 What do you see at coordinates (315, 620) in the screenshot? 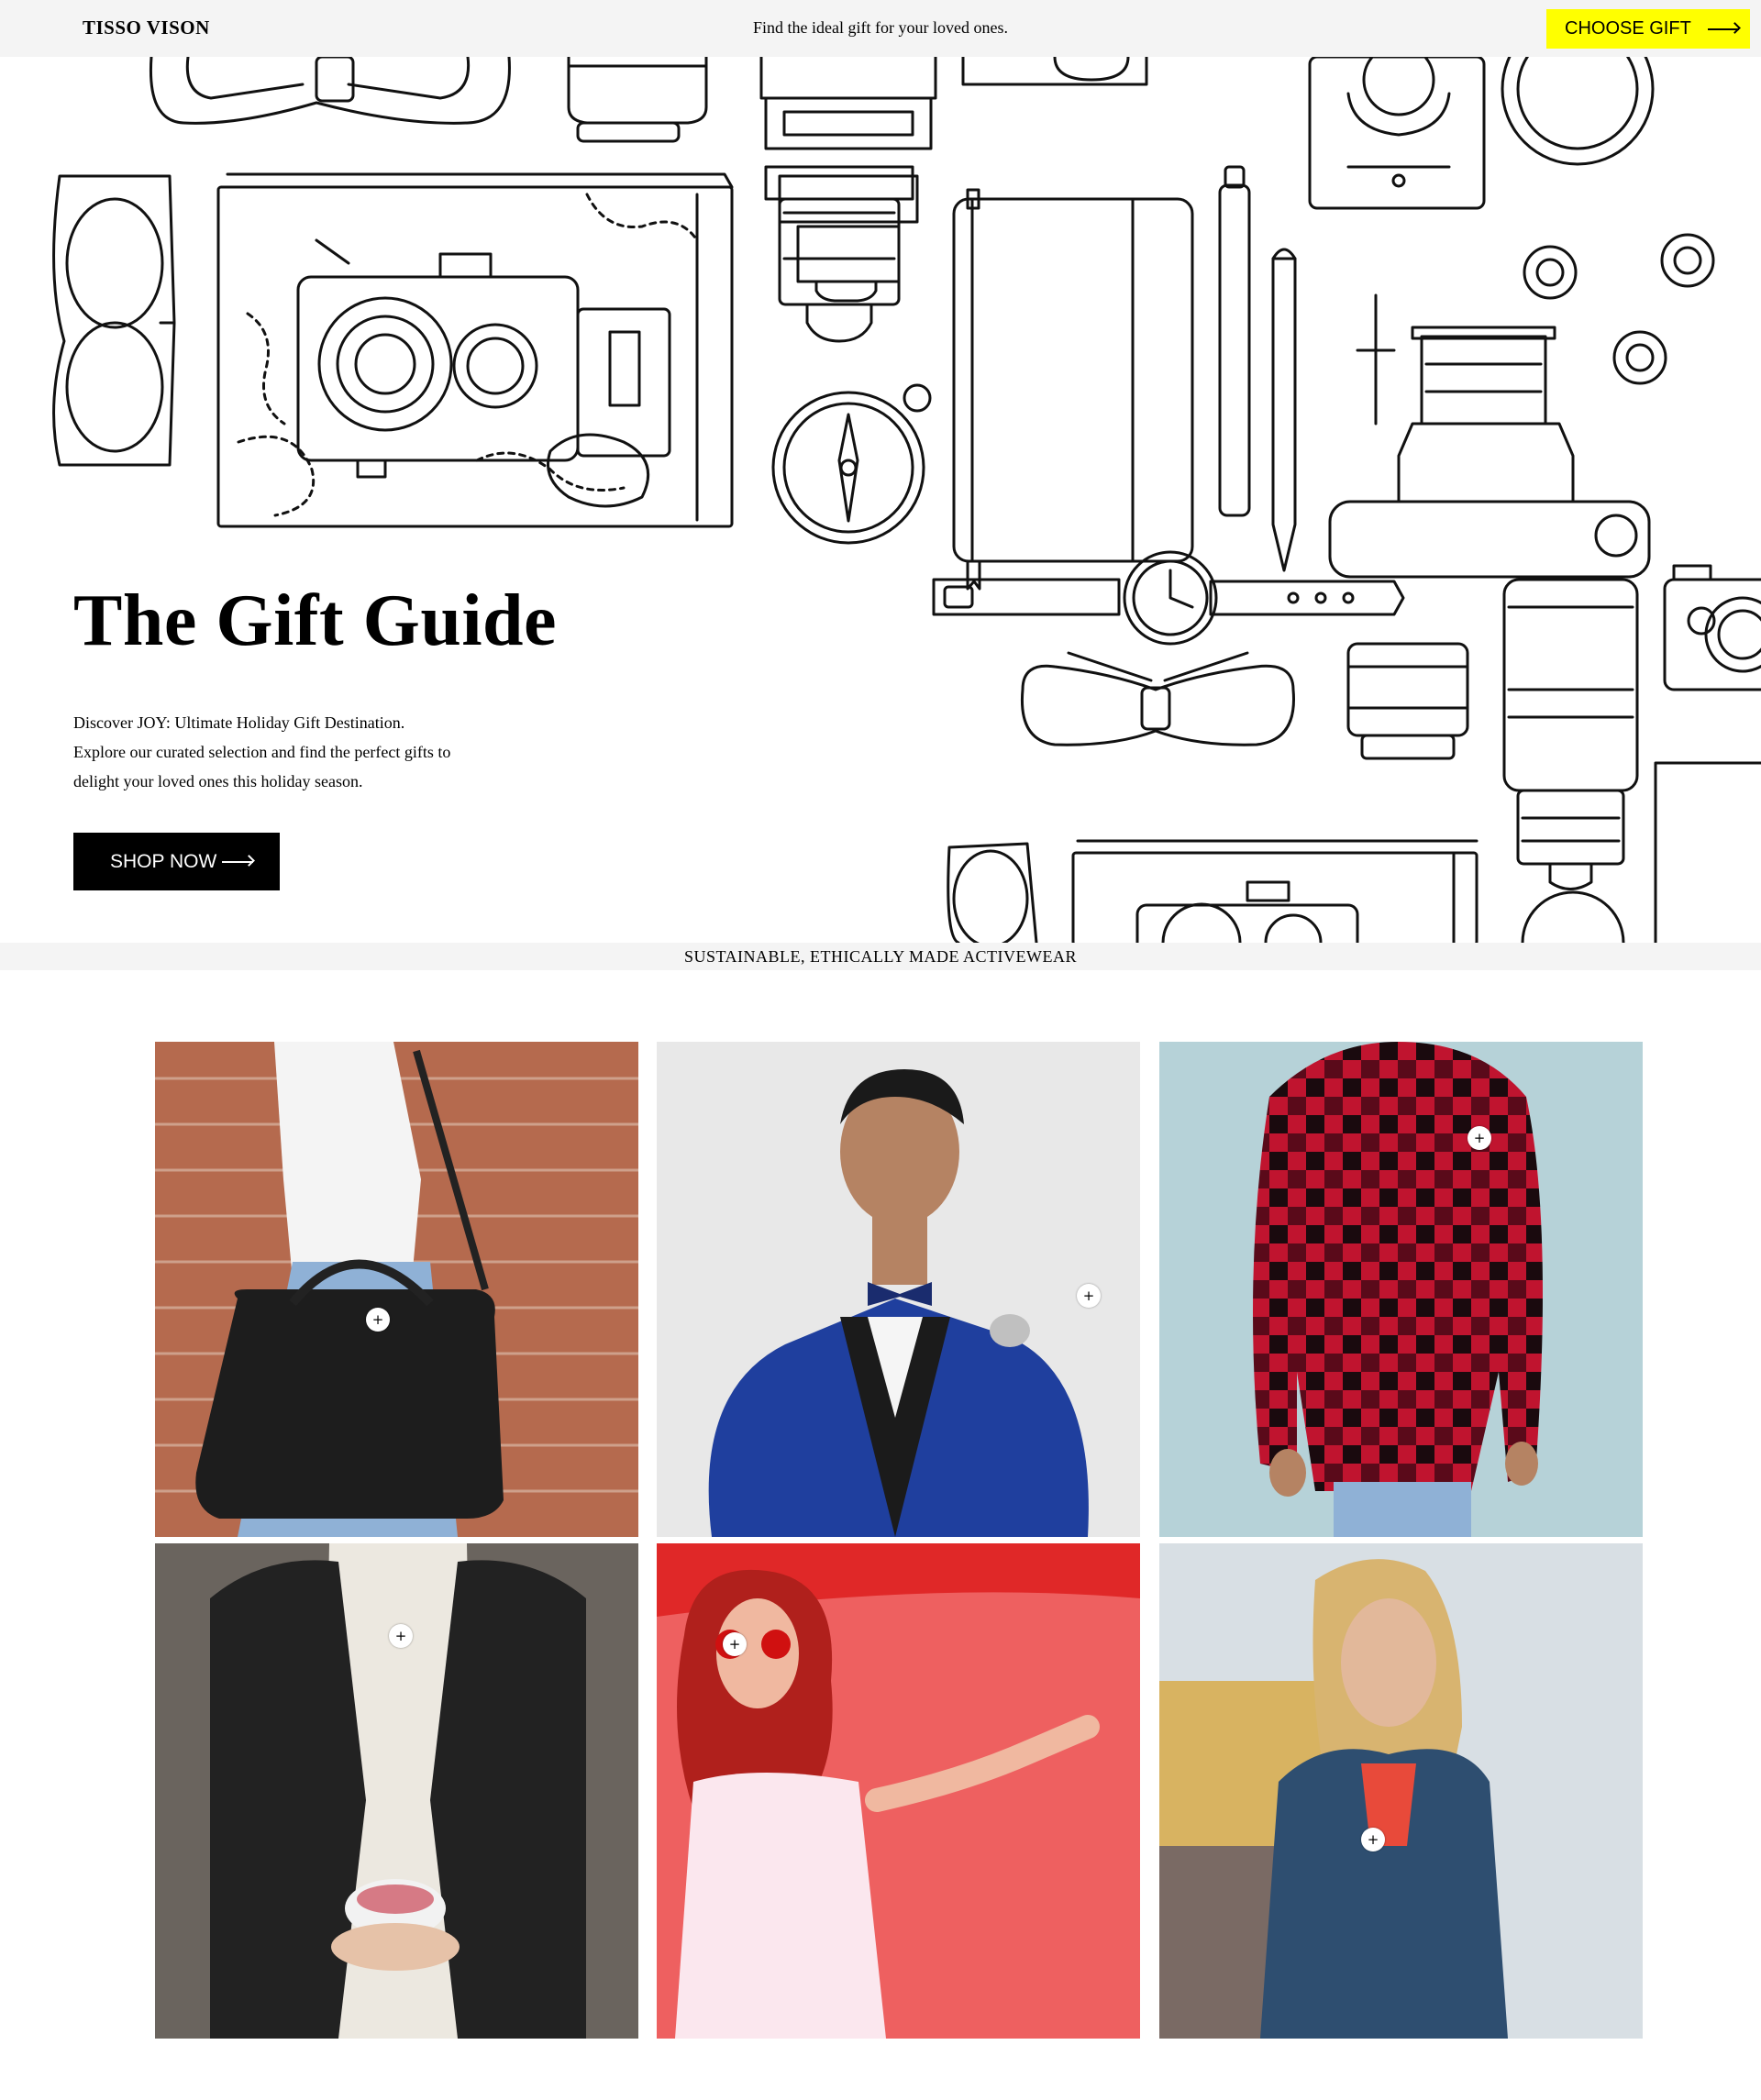
I see `hero-title: The Gift Guide` at bounding box center [315, 620].